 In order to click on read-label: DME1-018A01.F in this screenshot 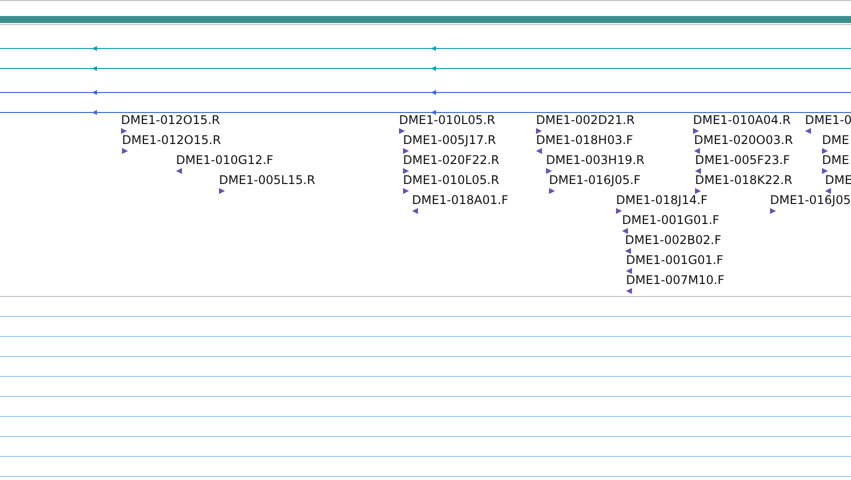, I will do `click(460, 200)`.